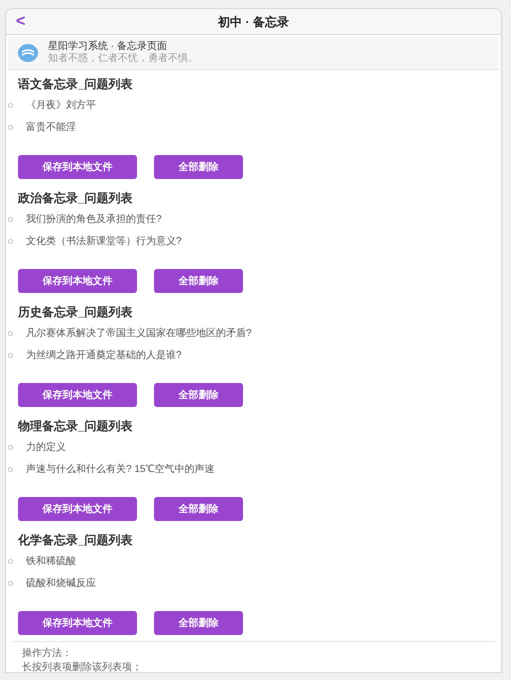 The height and width of the screenshot is (680, 511). What do you see at coordinates (104, 355) in the screenshot?
I see `list-item: 为丝绸之路开通奠定基础的人是谁?` at bounding box center [104, 355].